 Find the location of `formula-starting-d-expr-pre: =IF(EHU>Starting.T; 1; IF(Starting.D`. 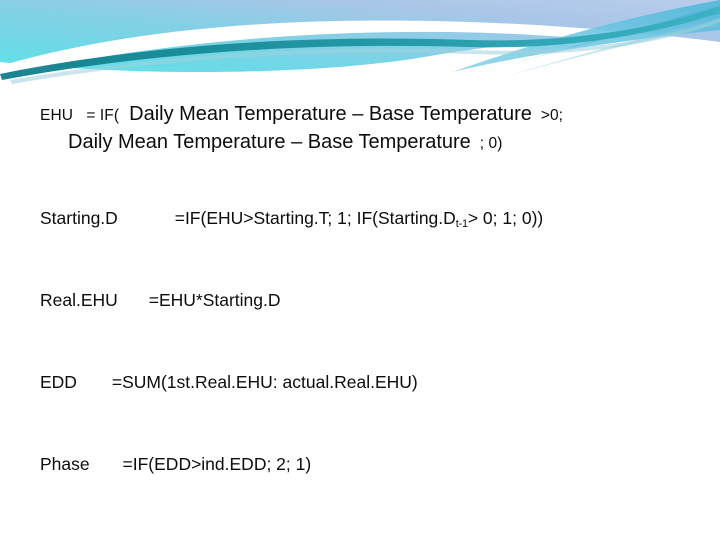

formula-starting-d-expr-pre: =IF(EHU>Starting.T; 1; IF(Starting.D is located at coordinates (315, 218).